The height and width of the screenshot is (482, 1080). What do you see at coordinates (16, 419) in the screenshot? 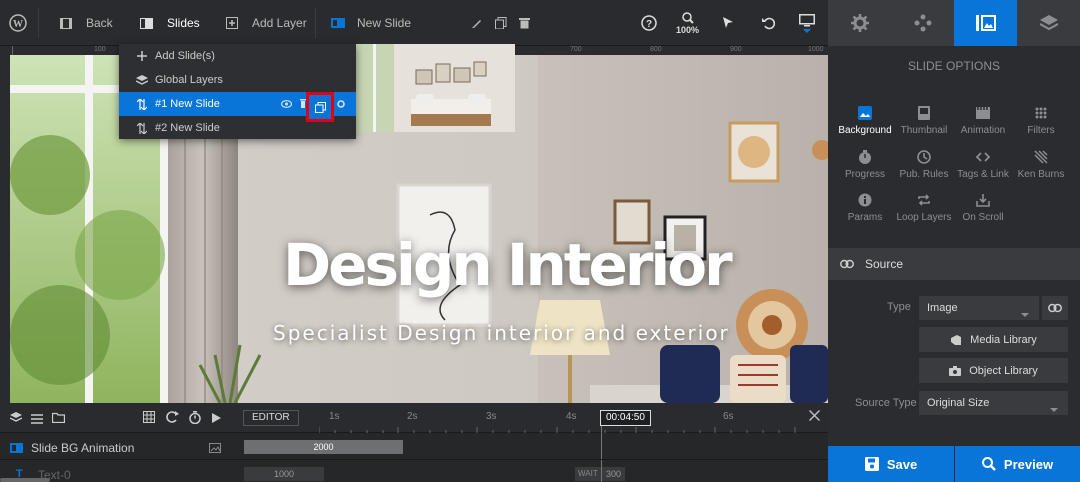
I see `layers-icon` at bounding box center [16, 419].